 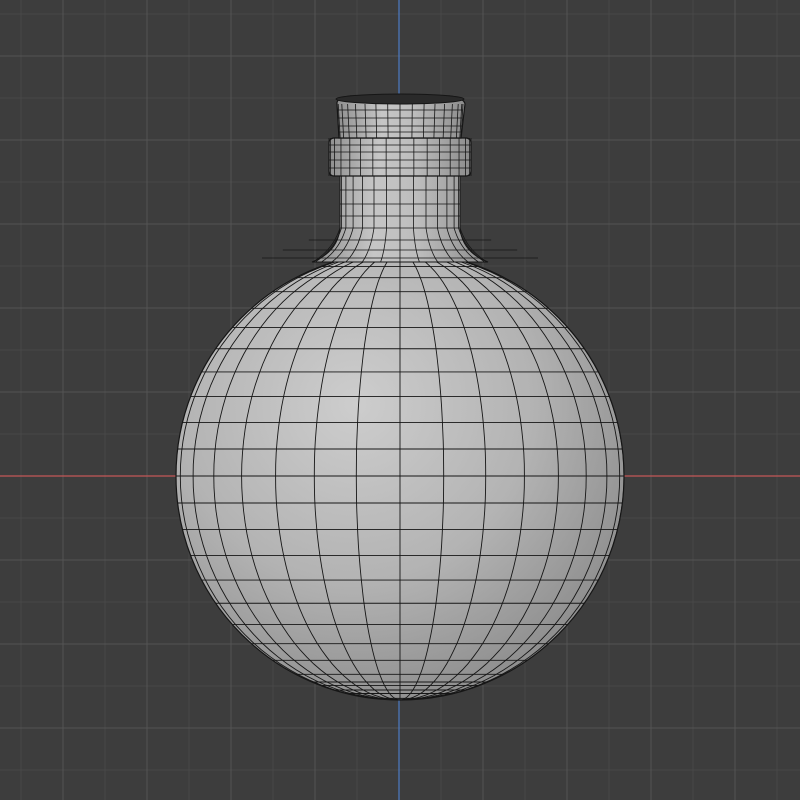 I want to click on flask-neck, so click(x=400, y=219).